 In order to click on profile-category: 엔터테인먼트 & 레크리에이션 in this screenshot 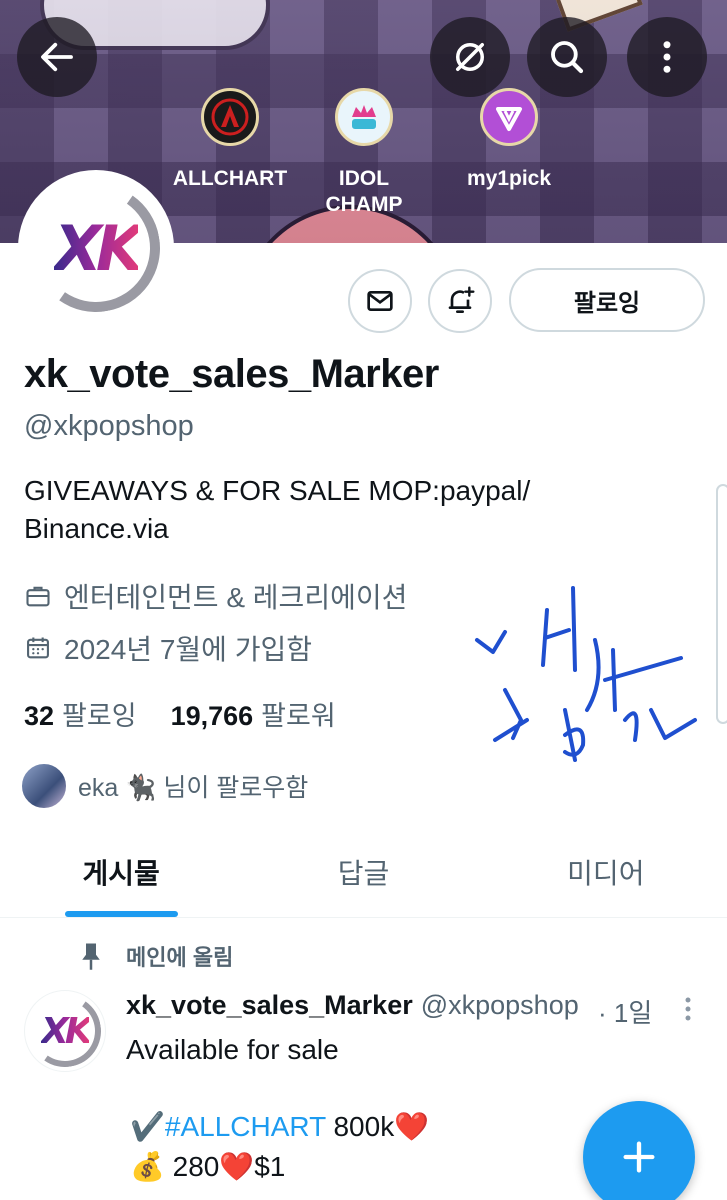, I will do `click(215, 596)`.